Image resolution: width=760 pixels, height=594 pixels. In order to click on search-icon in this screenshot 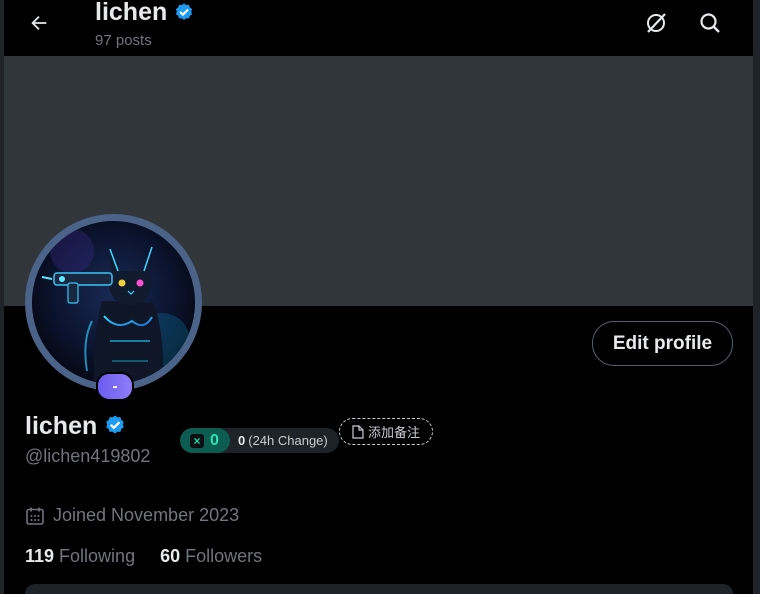, I will do `click(710, 23)`.